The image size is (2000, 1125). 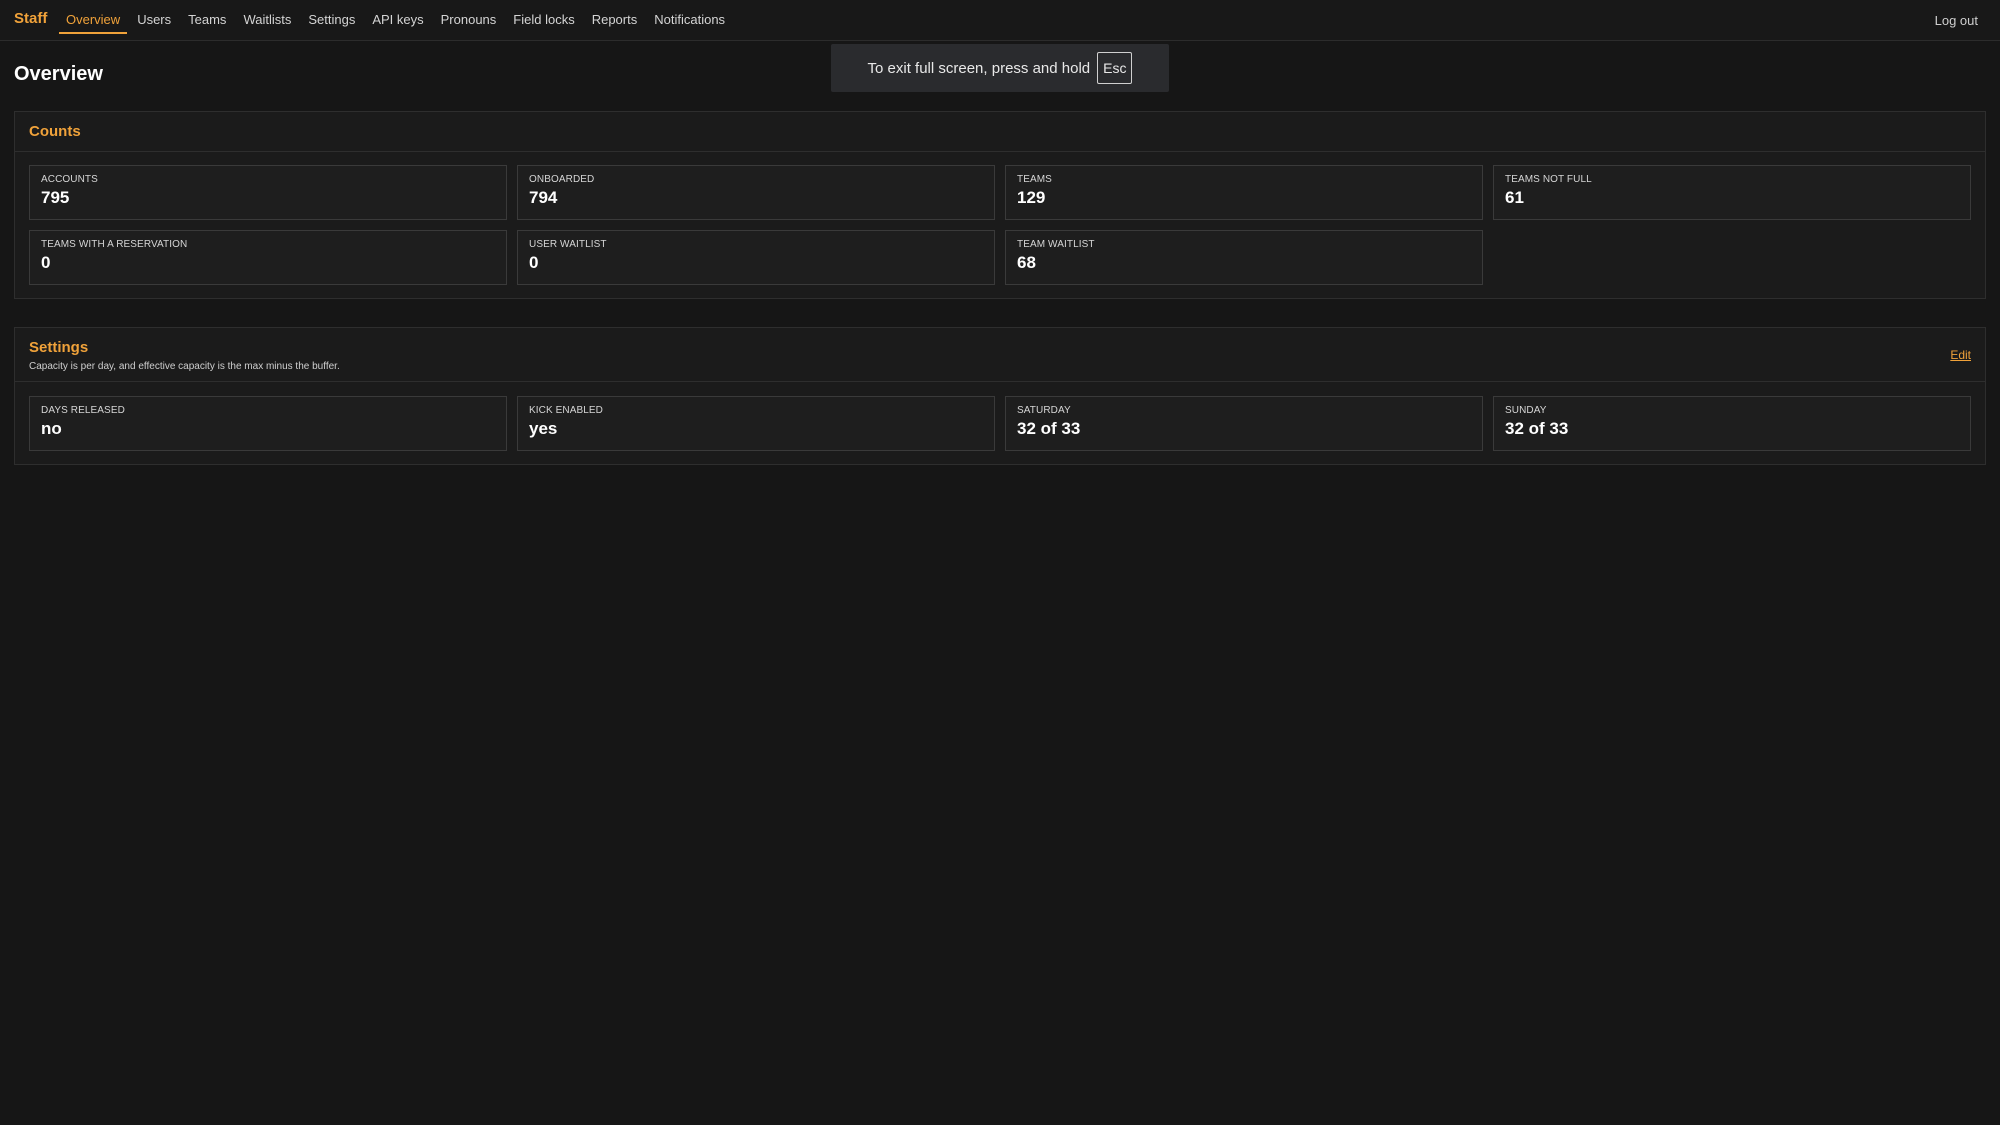 What do you see at coordinates (1044, 410) in the screenshot?
I see `stat-label: SATURDAY` at bounding box center [1044, 410].